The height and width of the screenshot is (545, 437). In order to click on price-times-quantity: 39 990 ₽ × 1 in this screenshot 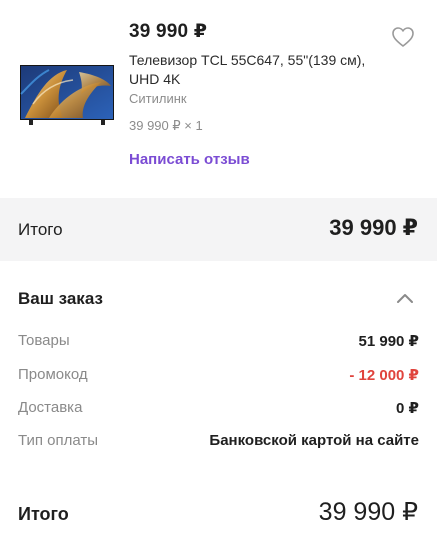, I will do `click(166, 125)`.